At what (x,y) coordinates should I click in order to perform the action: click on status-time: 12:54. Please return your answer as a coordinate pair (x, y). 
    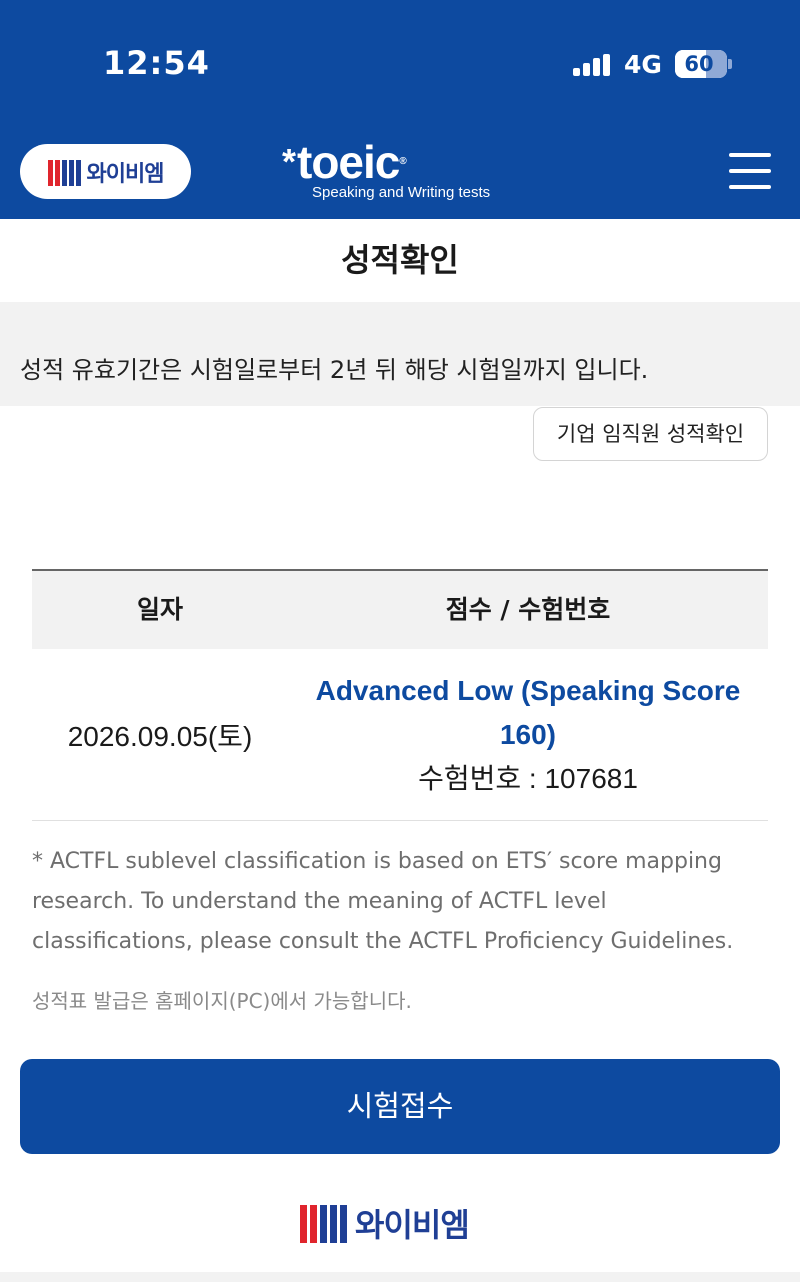
    Looking at the image, I should click on (156, 63).